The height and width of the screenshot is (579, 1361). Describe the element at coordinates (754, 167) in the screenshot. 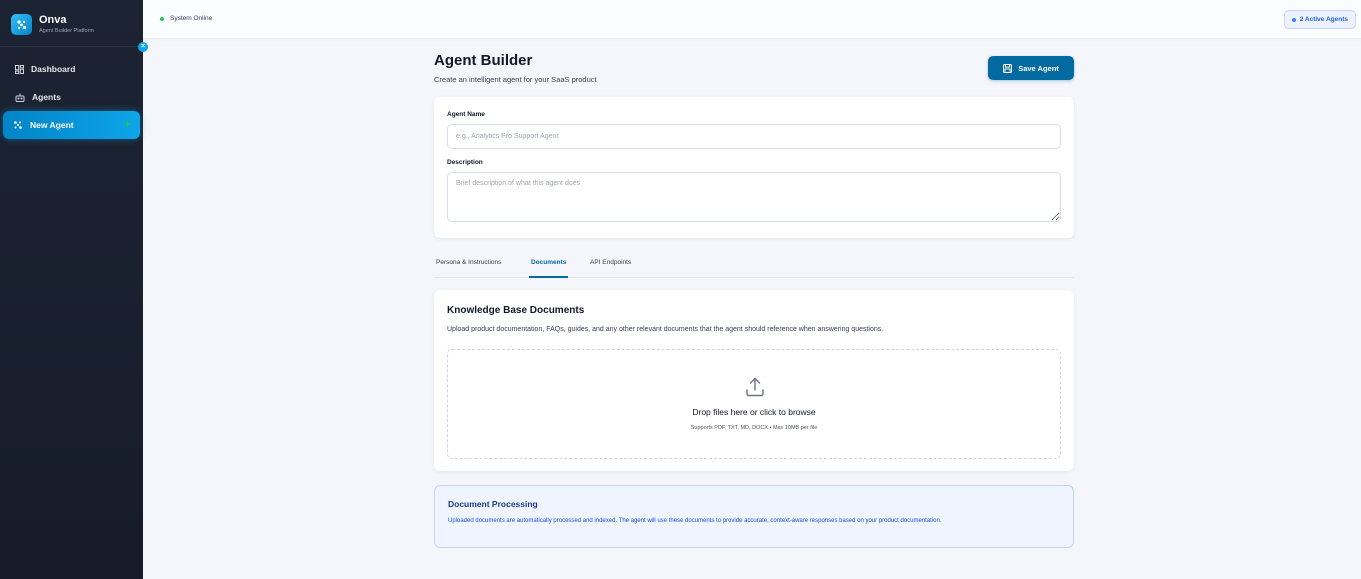

I see `agent-info-card: Agent Name Description` at that location.